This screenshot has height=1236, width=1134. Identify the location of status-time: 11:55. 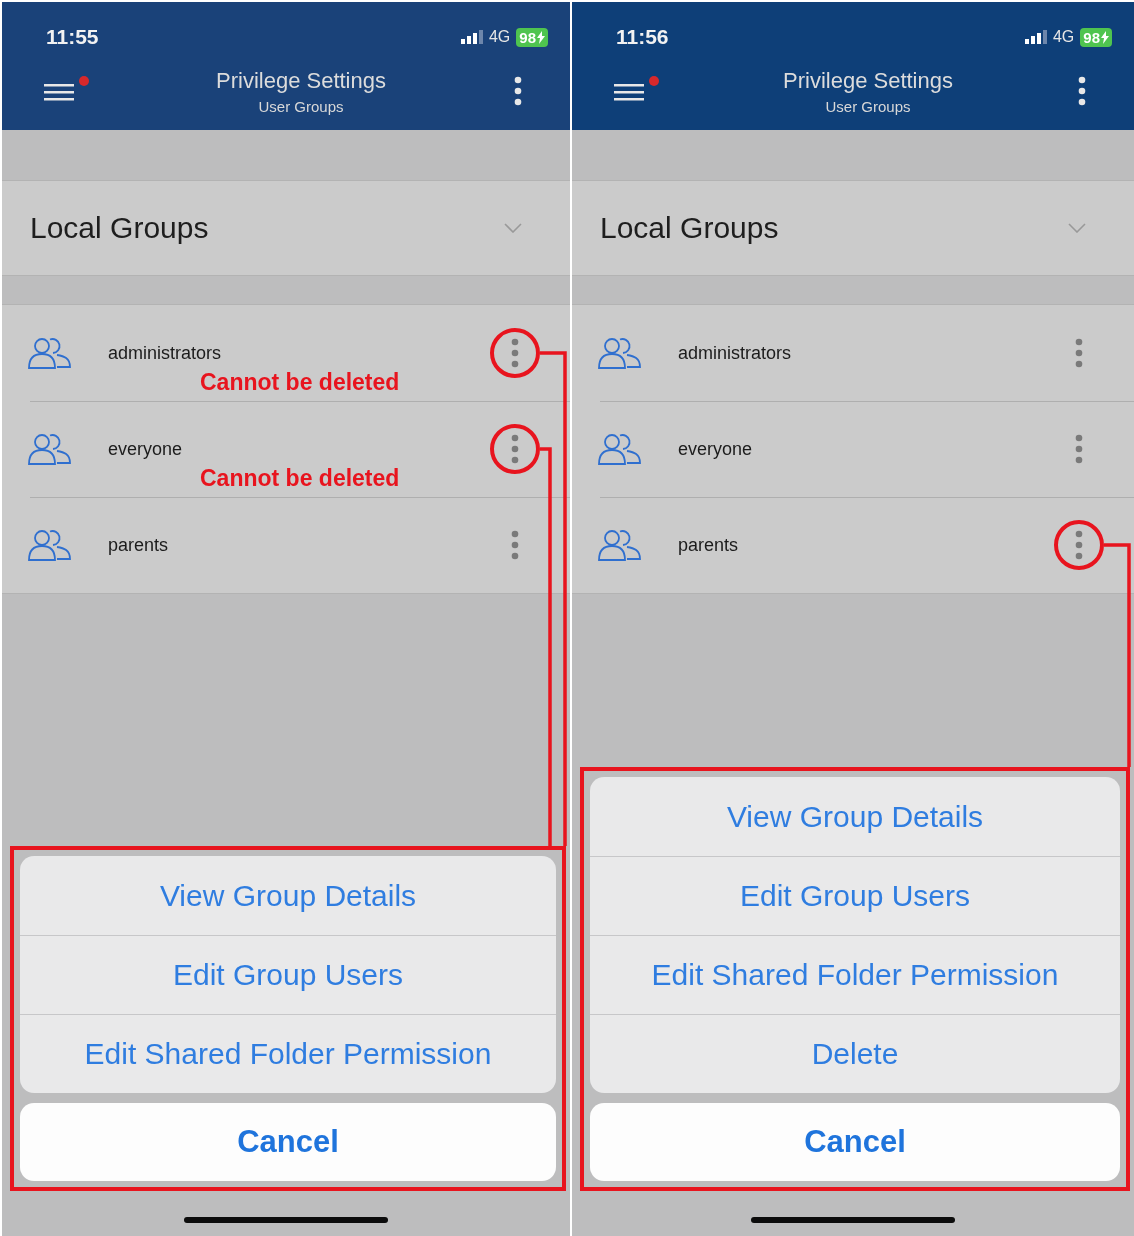
(72, 37).